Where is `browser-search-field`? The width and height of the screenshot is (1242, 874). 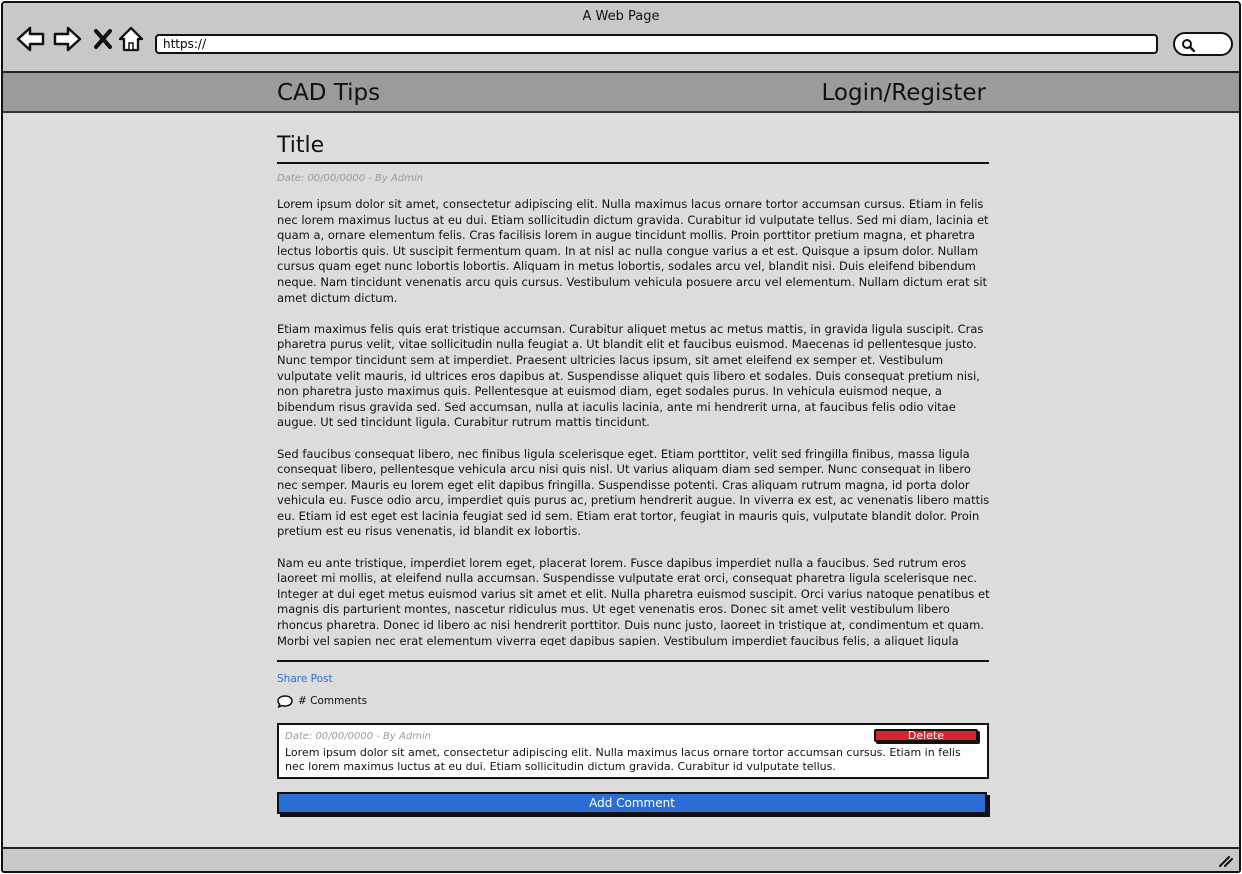 browser-search-field is located at coordinates (1203, 44).